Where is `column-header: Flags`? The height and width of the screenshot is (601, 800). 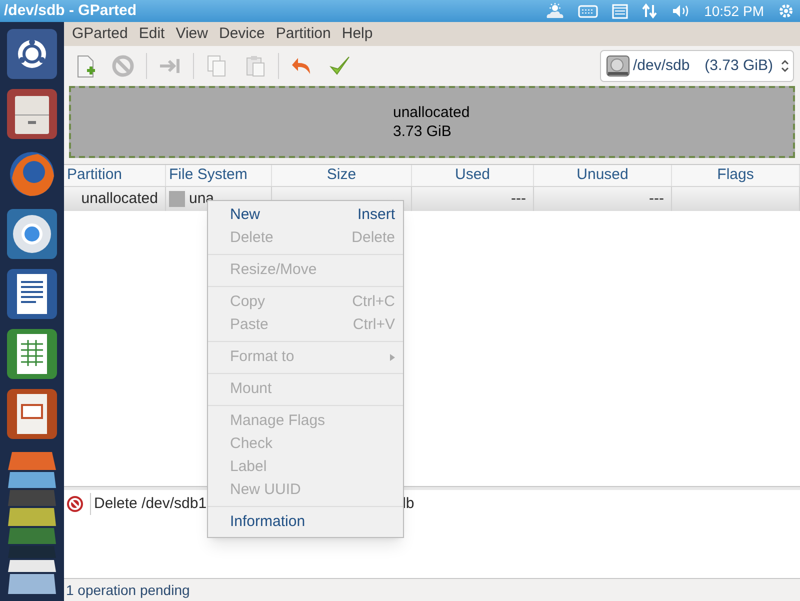 column-header: Flags is located at coordinates (736, 175).